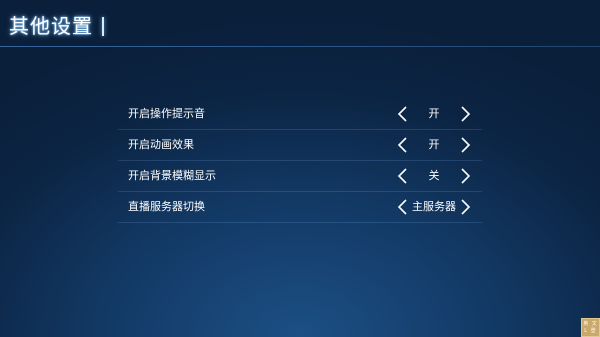  I want to click on input-method-badge: 英 文 L 登, so click(590, 327).